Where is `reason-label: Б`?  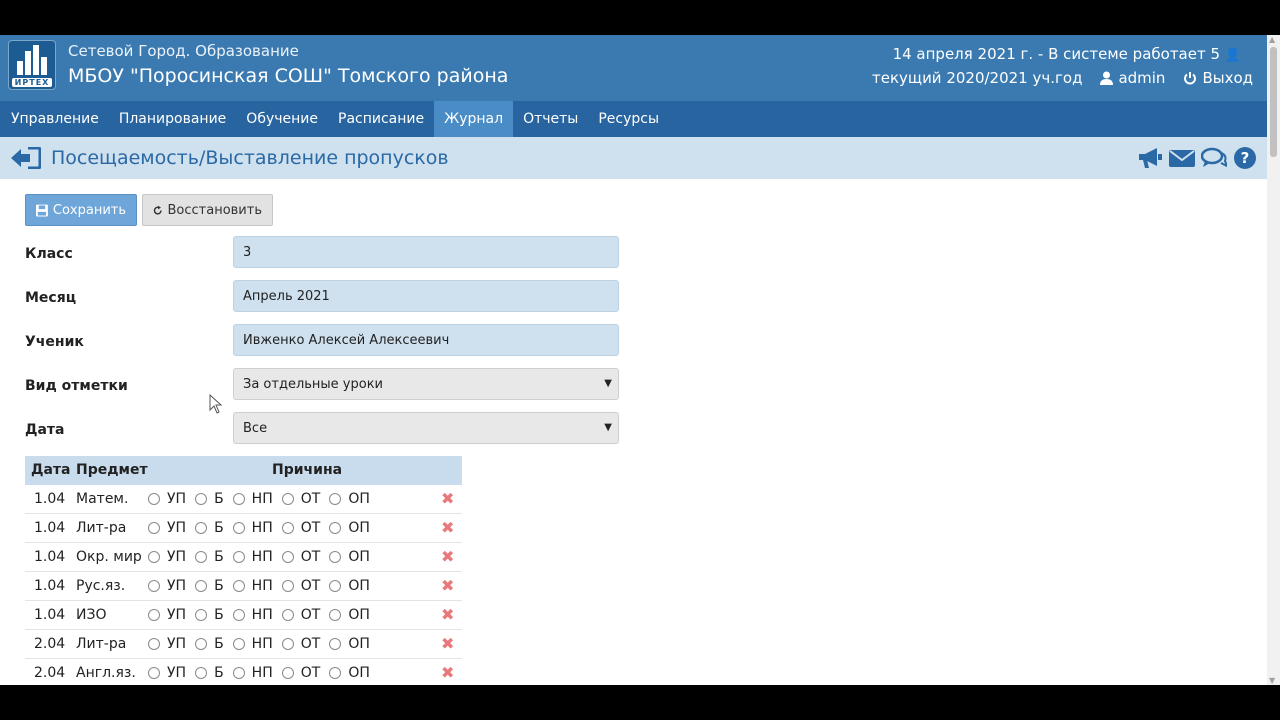
reason-label: Б is located at coordinates (219, 673).